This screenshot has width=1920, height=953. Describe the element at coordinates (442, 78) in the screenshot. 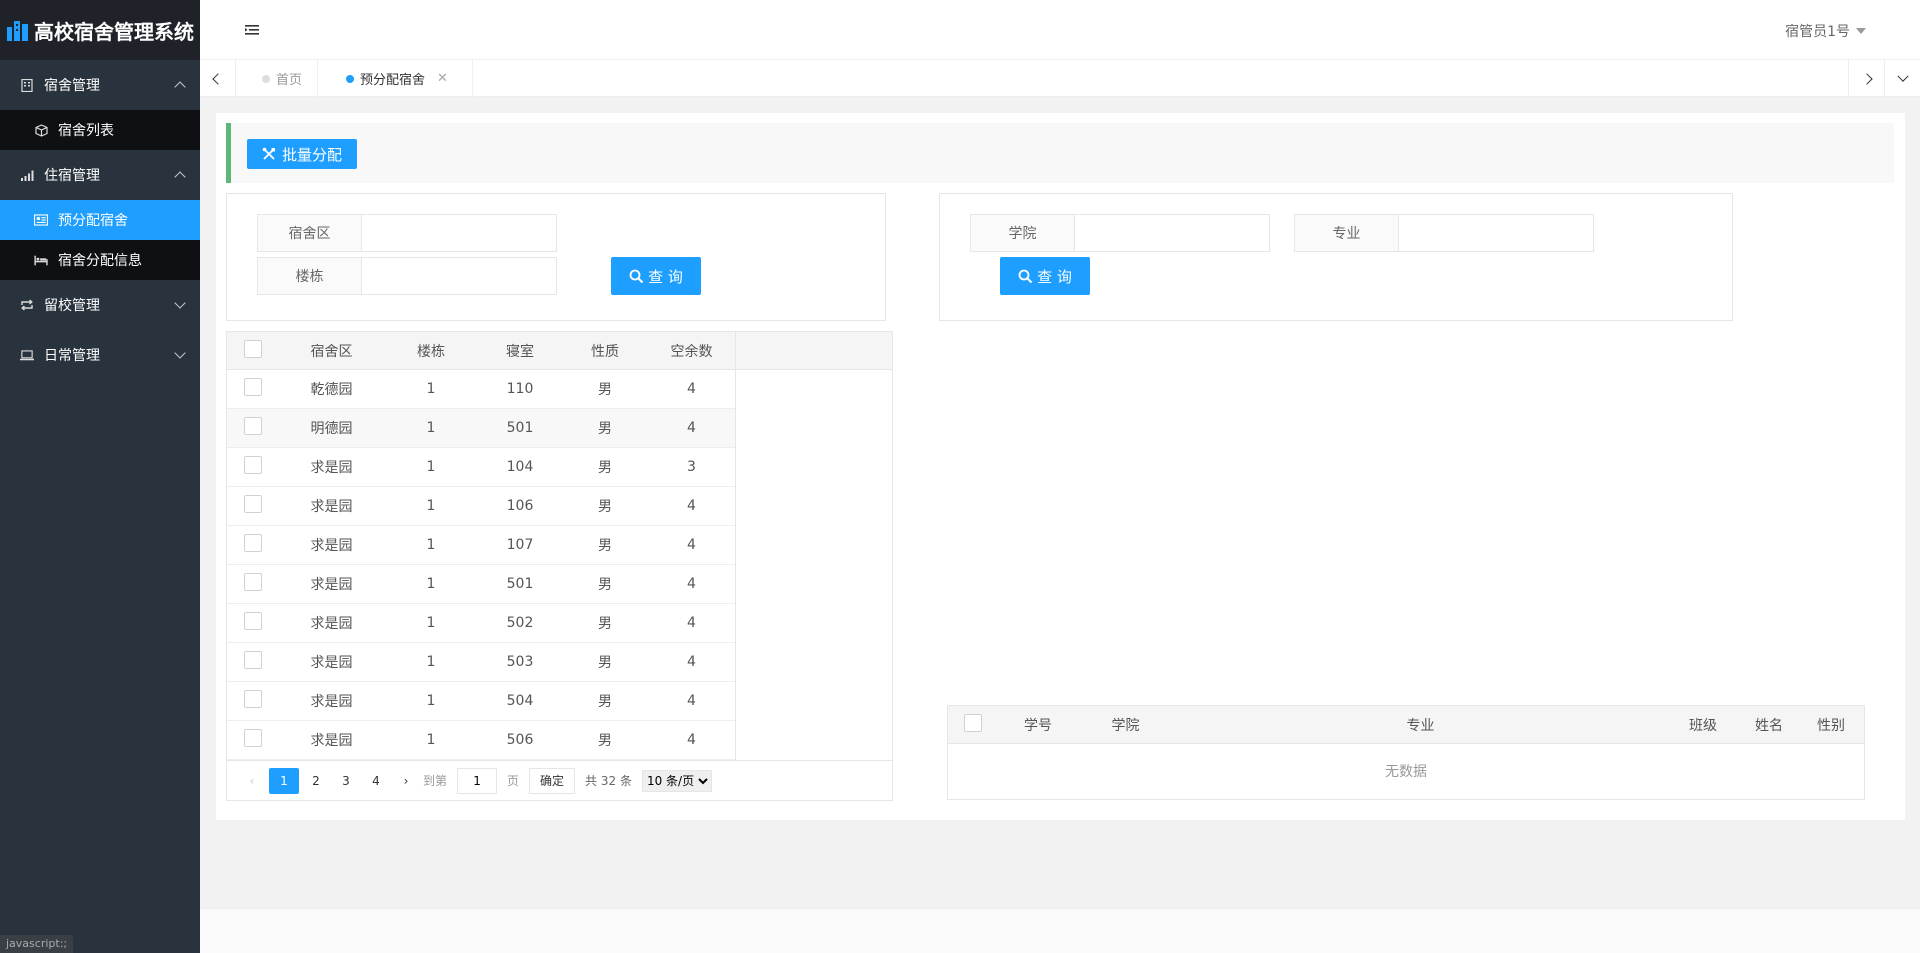

I see `close-icon: ✕` at that location.